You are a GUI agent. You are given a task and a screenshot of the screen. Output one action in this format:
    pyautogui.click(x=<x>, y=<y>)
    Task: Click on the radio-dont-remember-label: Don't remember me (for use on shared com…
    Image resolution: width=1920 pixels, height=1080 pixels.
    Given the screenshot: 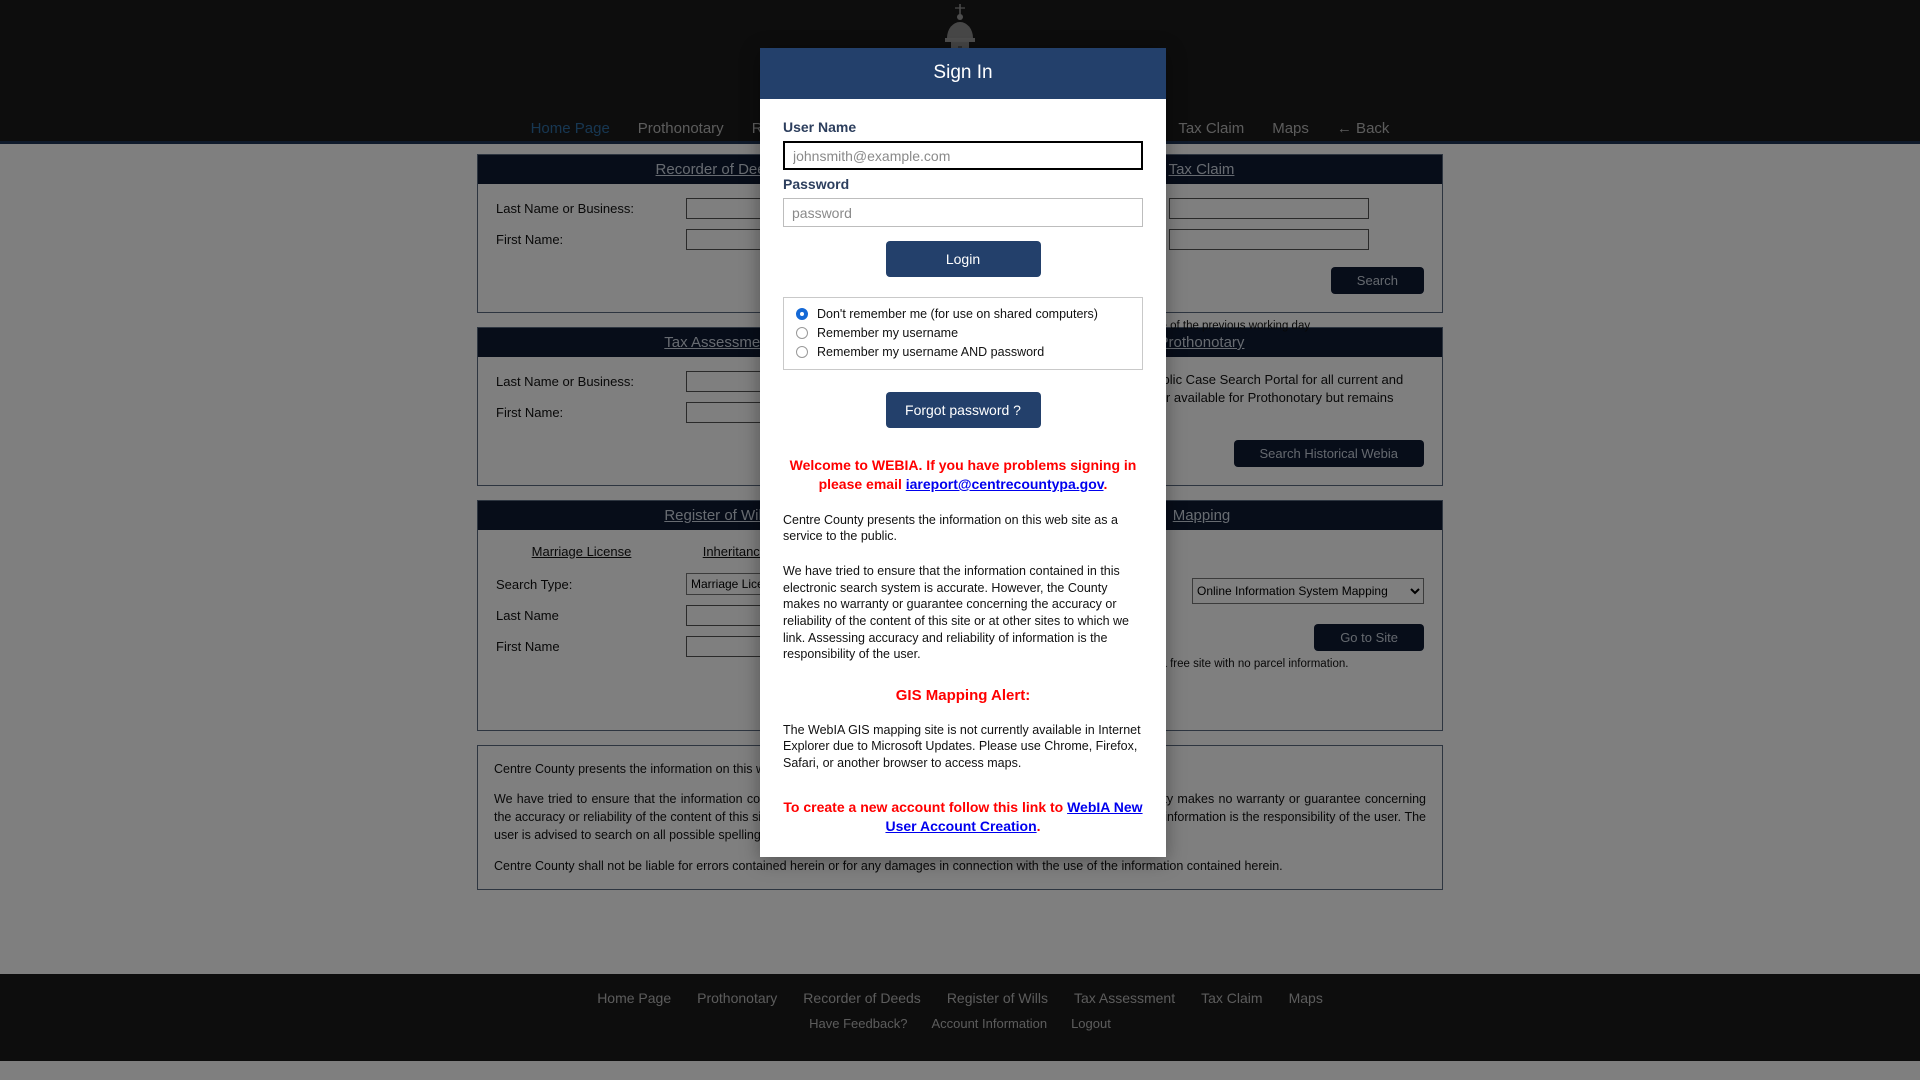 What is the action you would take?
    pyautogui.click(x=957, y=314)
    